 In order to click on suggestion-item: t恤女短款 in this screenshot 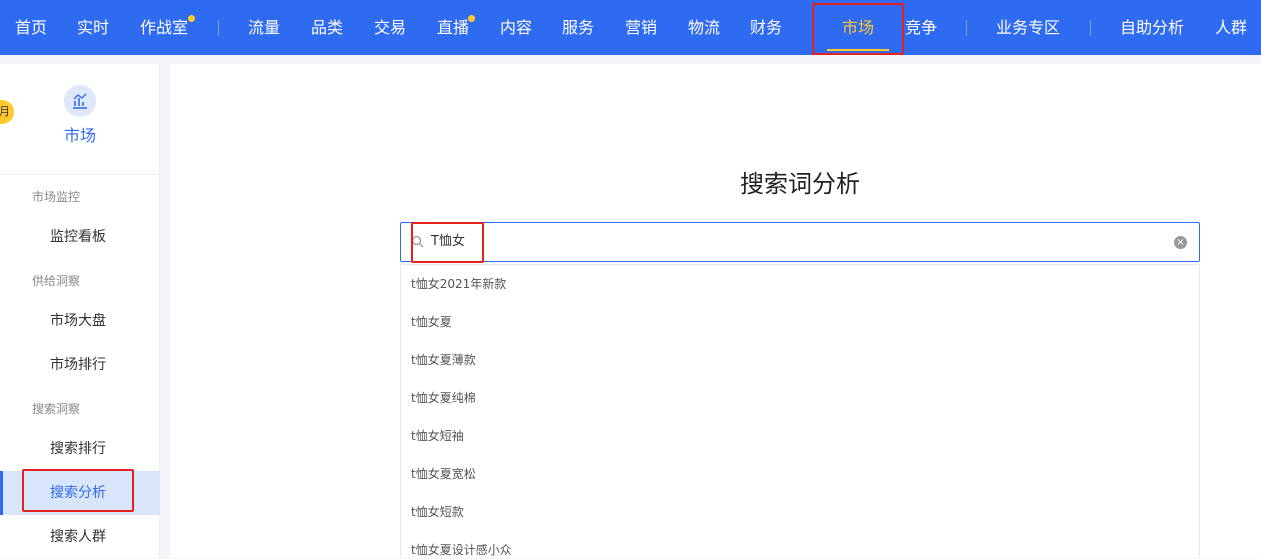, I will do `click(437, 512)`.